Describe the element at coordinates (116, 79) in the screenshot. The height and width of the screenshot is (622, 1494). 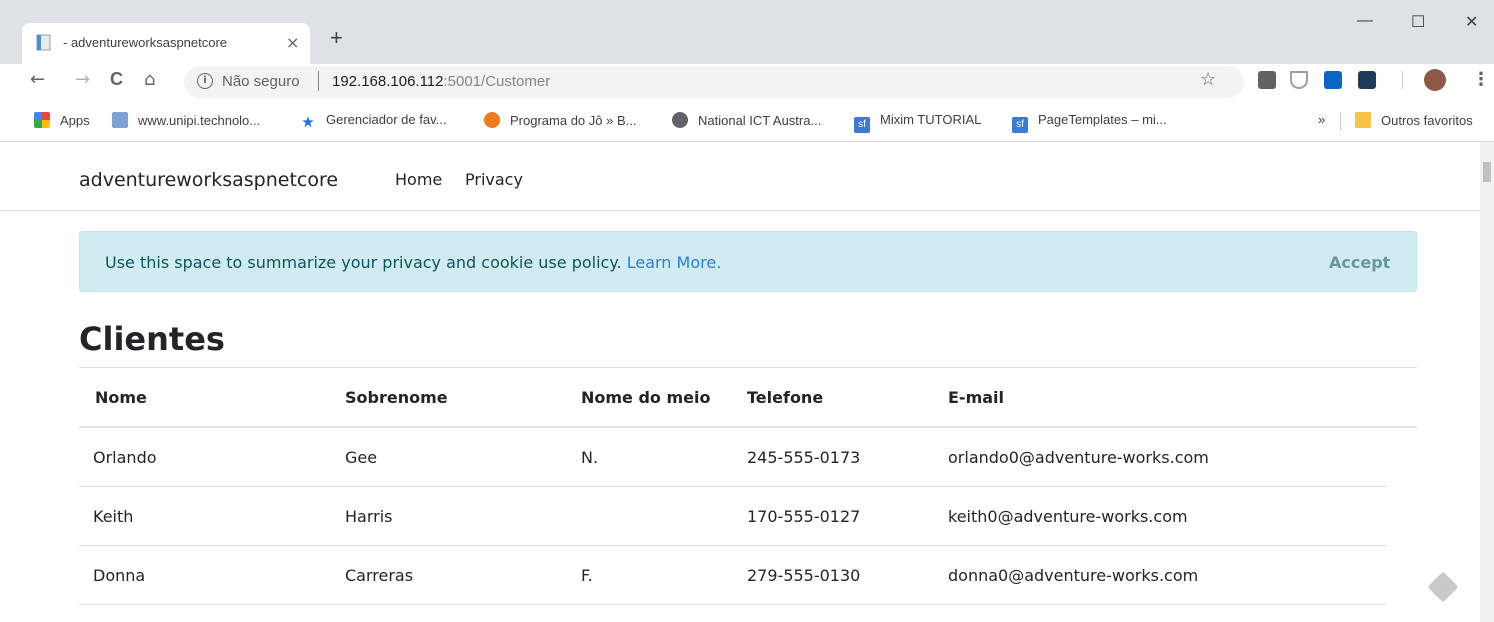
I see `reload-icon: C` at that location.